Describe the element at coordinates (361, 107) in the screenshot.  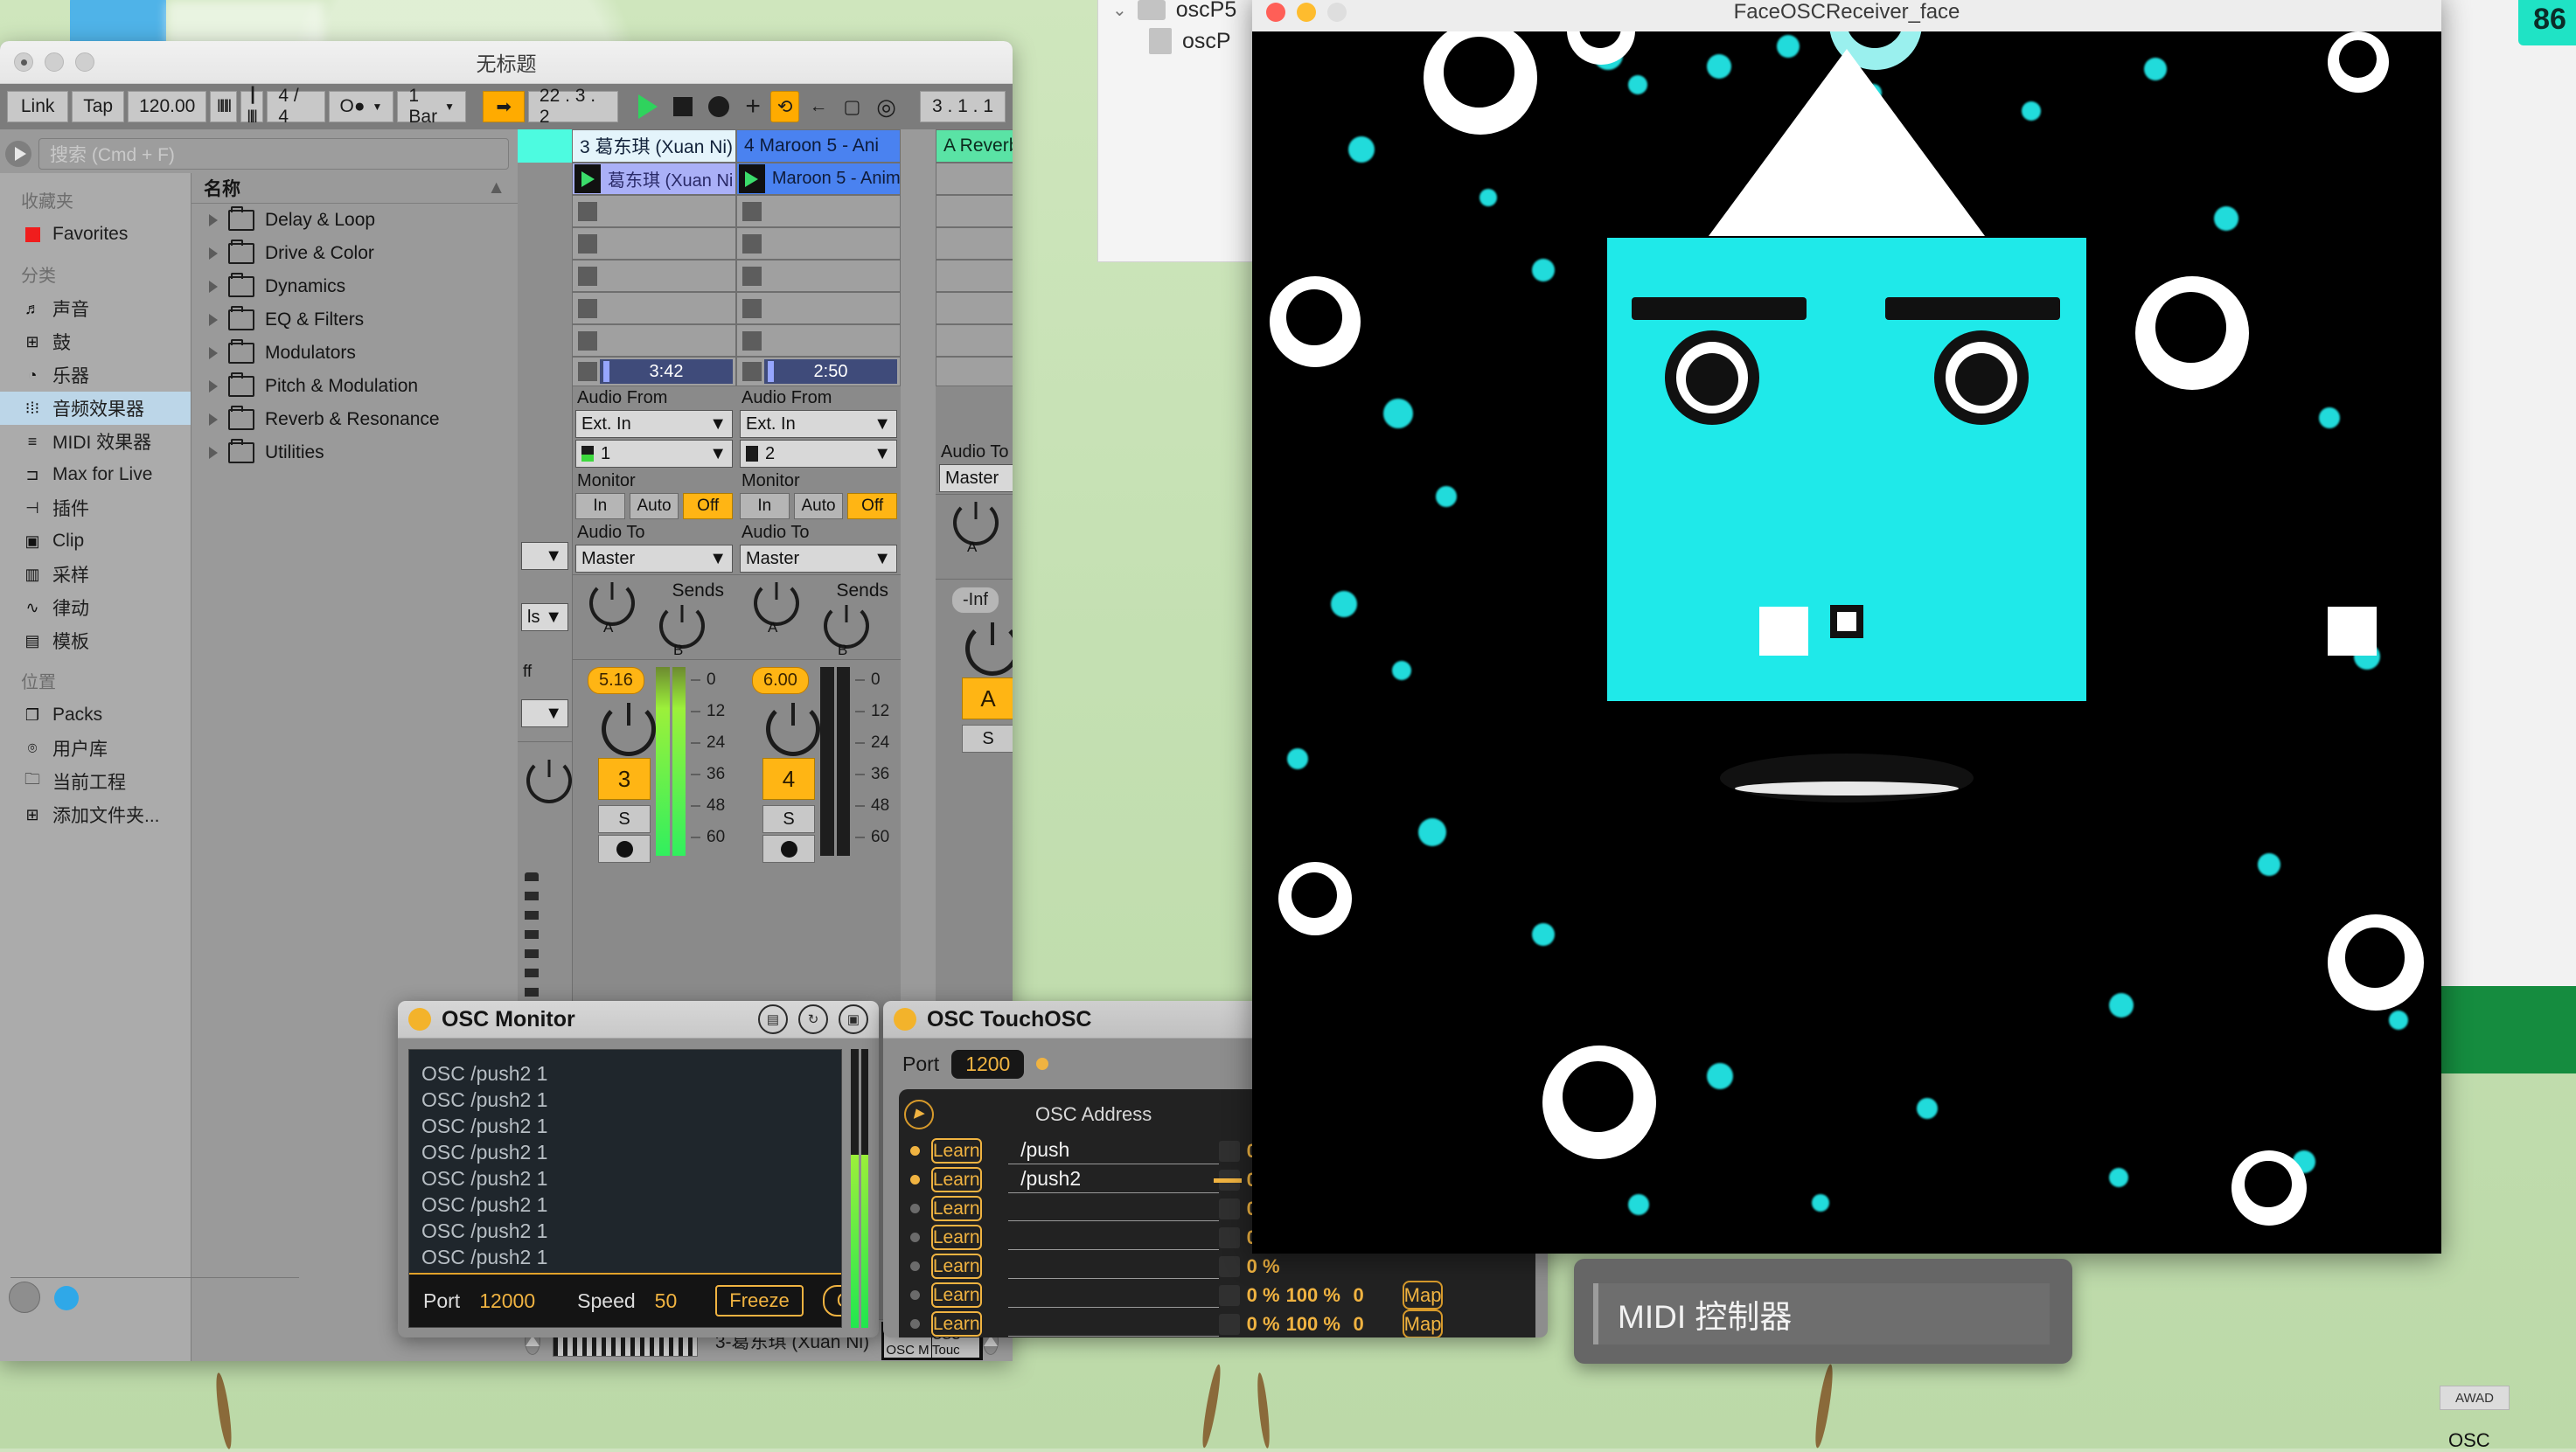
I see `record-quantize-icon: O● ▼` at that location.